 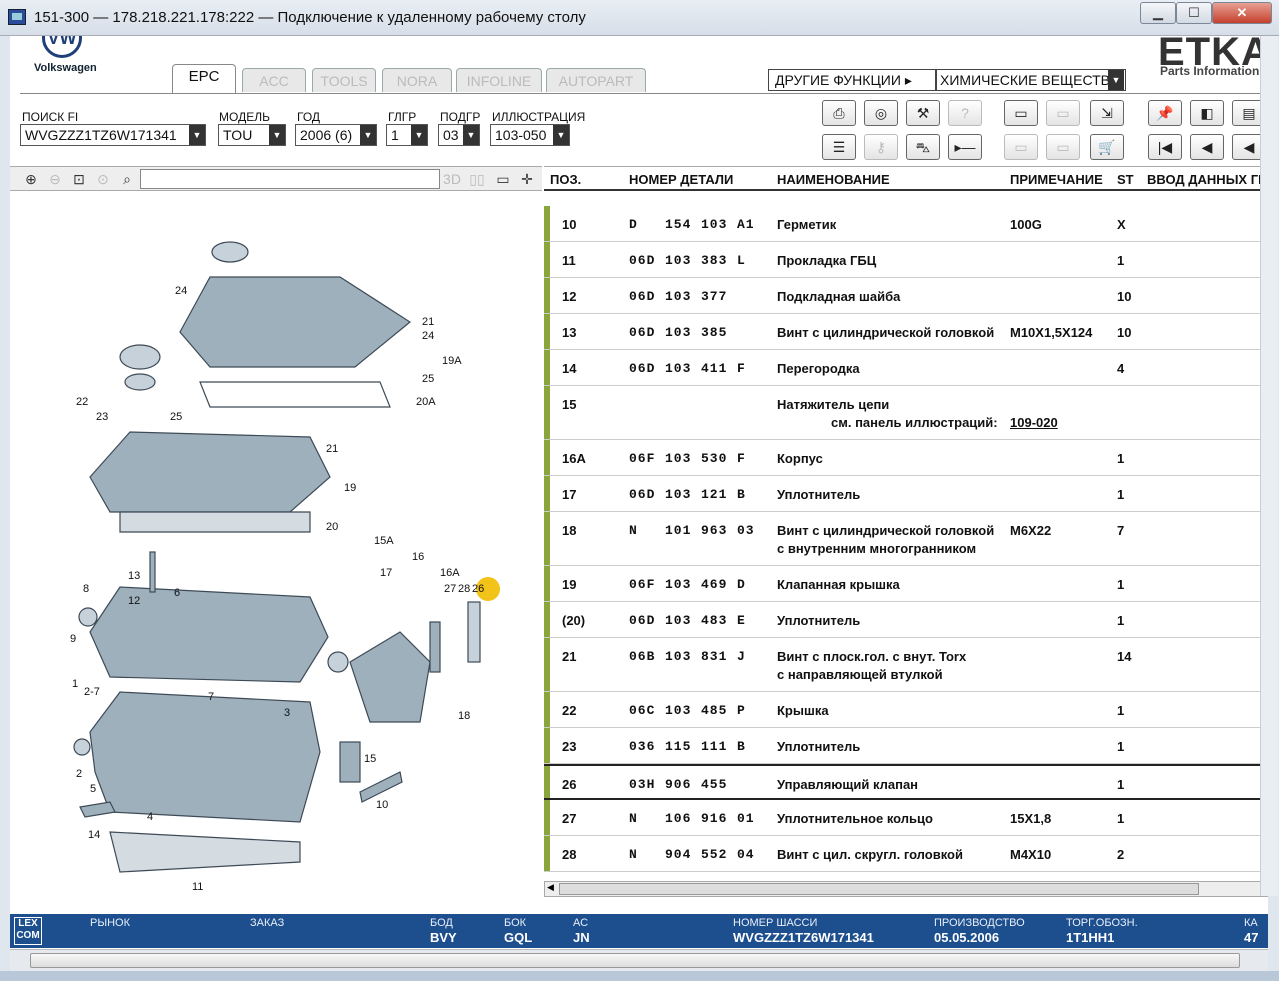 I want to click on table-row: 16A 06F 103 530 F Корпус 1, so click(x=906, y=458).